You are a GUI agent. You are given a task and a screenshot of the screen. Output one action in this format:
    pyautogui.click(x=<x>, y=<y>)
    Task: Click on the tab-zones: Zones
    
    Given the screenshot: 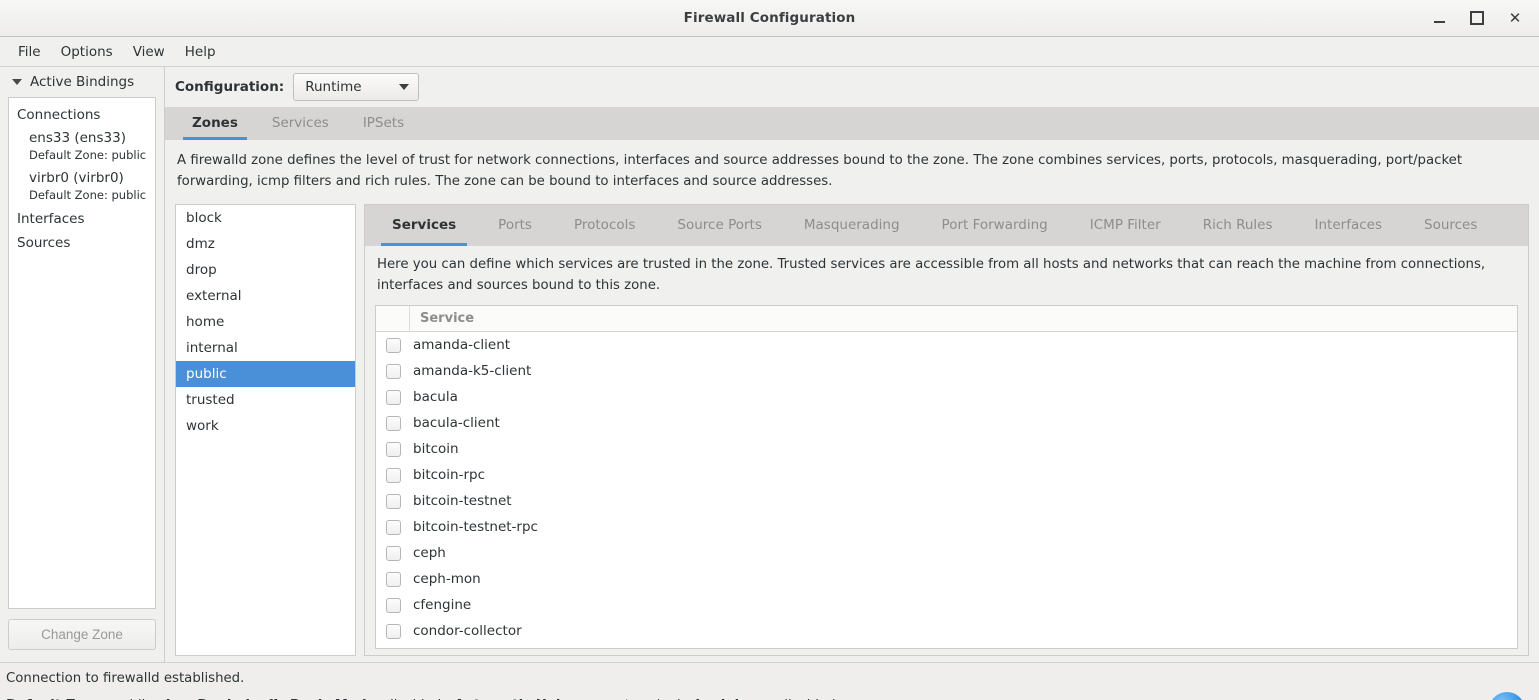 What is the action you would take?
    pyautogui.click(x=215, y=123)
    